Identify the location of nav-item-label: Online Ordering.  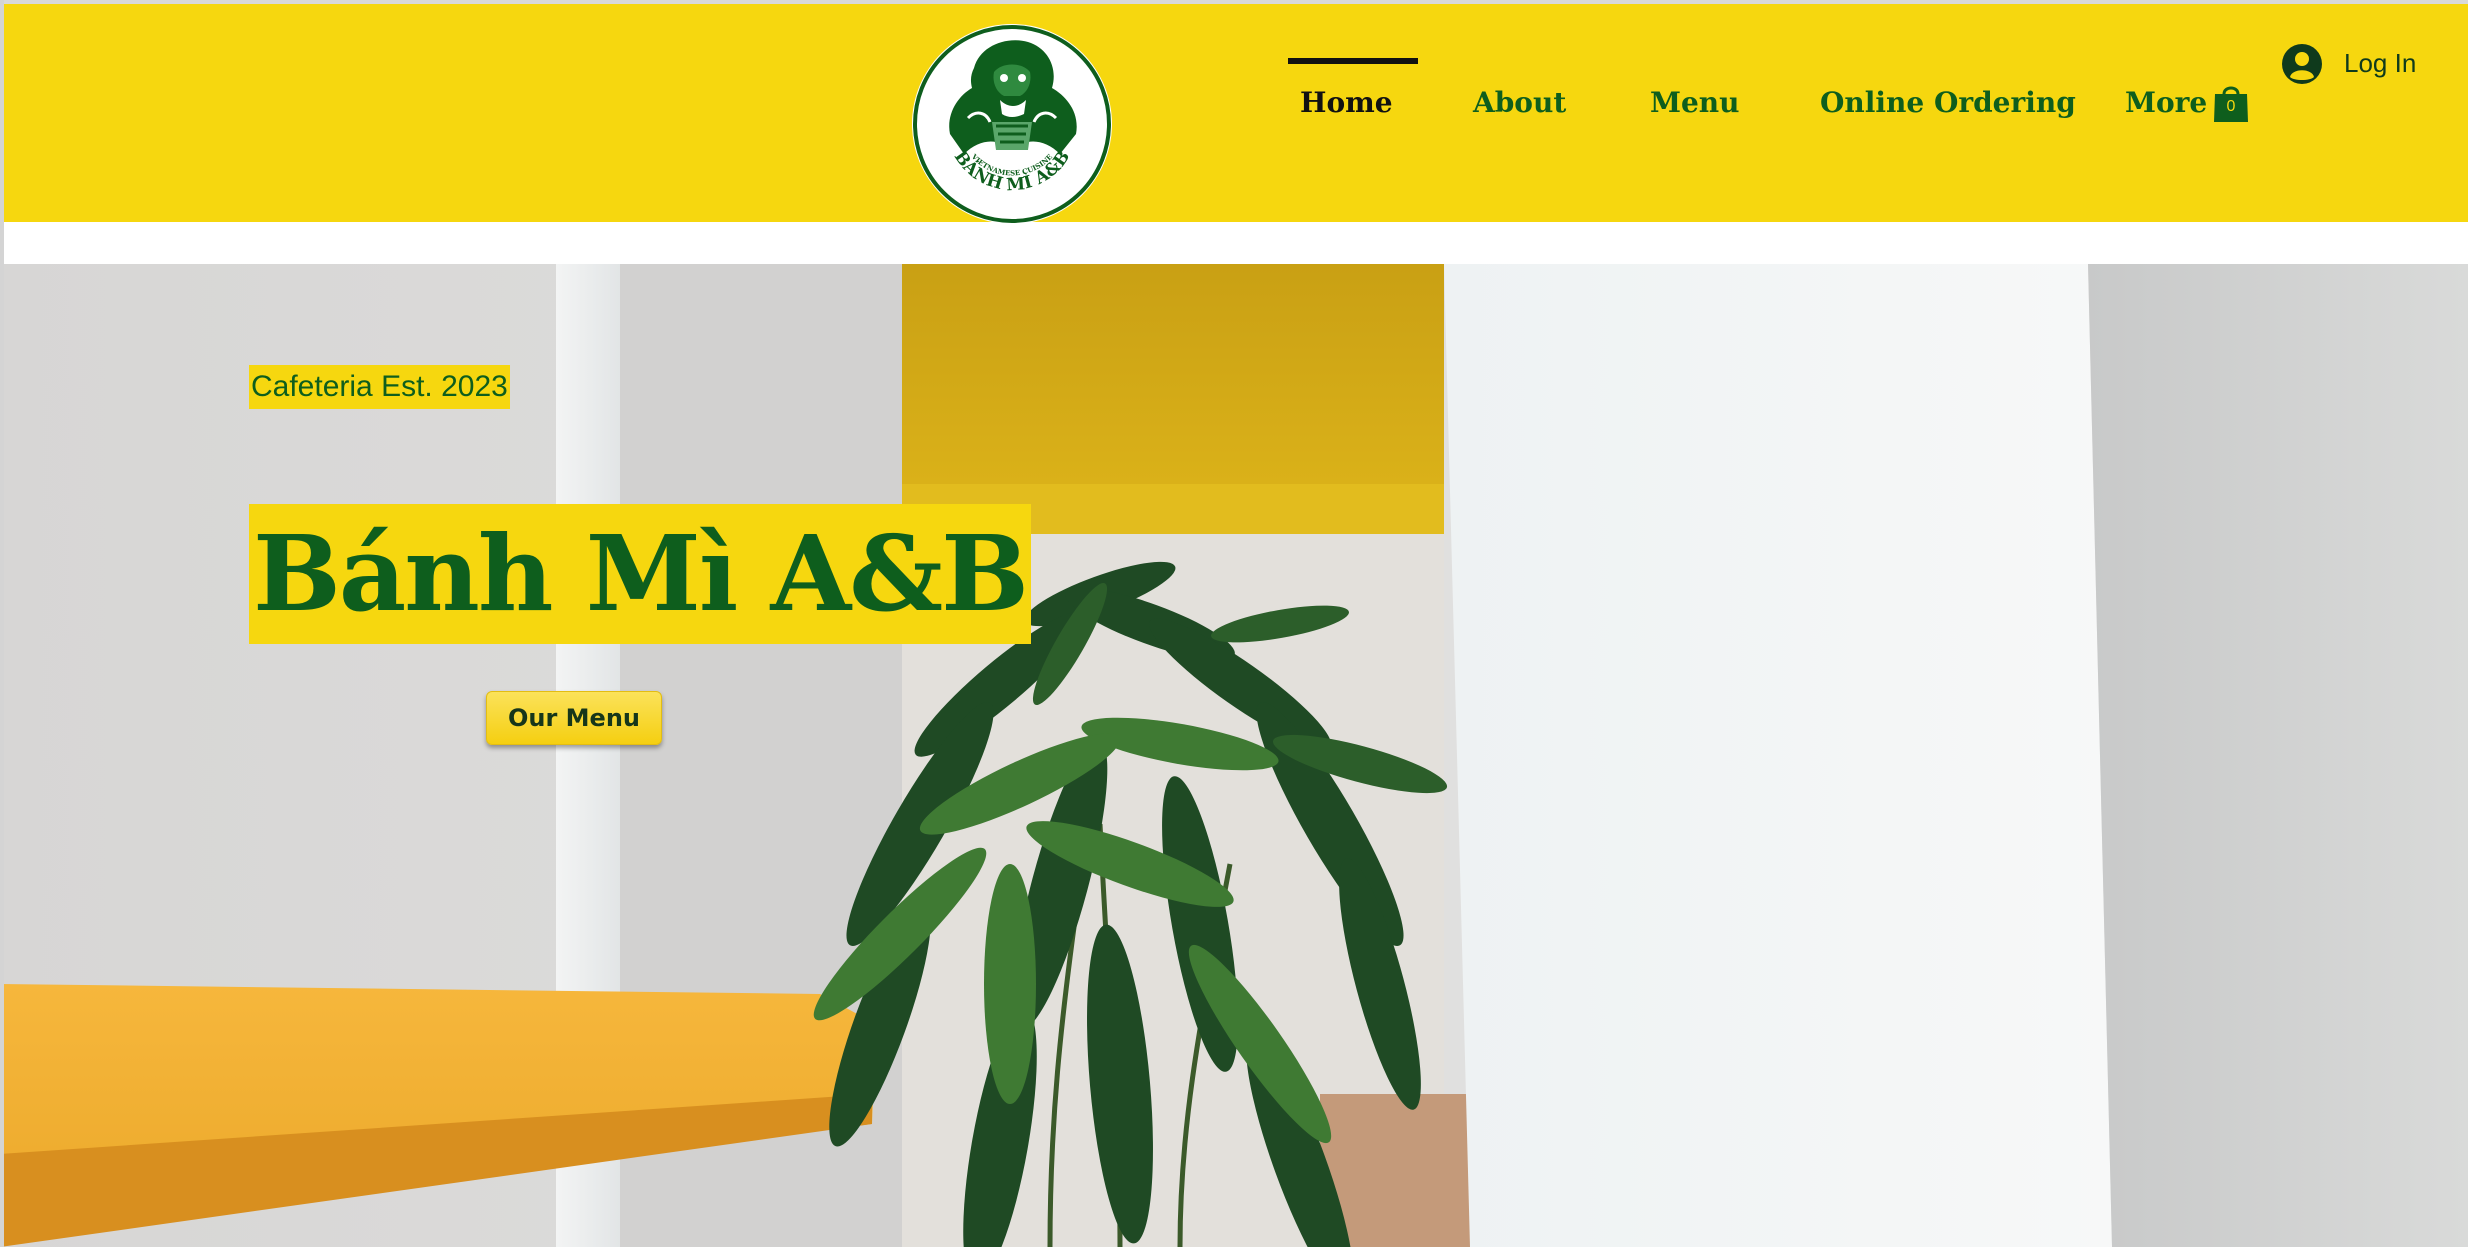
(1948, 102).